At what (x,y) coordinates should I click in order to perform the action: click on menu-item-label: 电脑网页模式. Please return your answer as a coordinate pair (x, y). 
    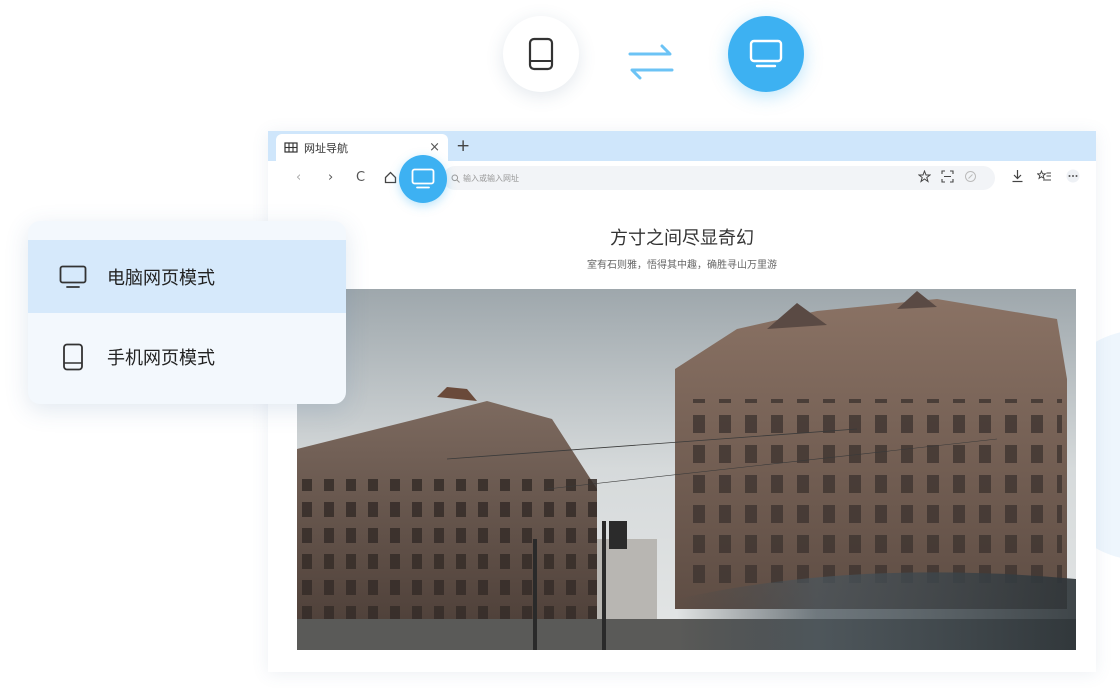
    Looking at the image, I should click on (161, 278).